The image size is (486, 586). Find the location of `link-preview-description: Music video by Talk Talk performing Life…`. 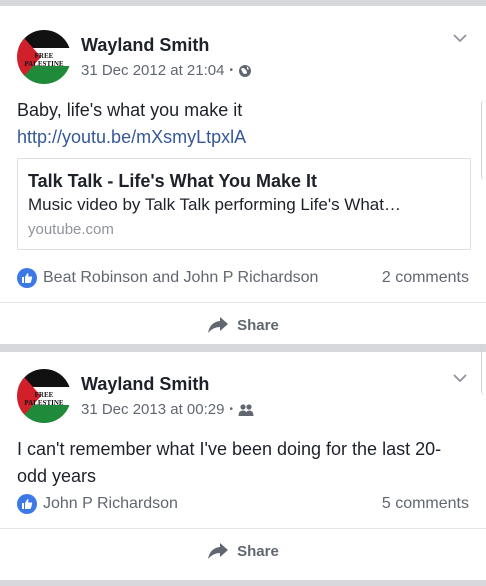

link-preview-description: Music video by Talk Talk performing Life… is located at coordinates (214, 204).